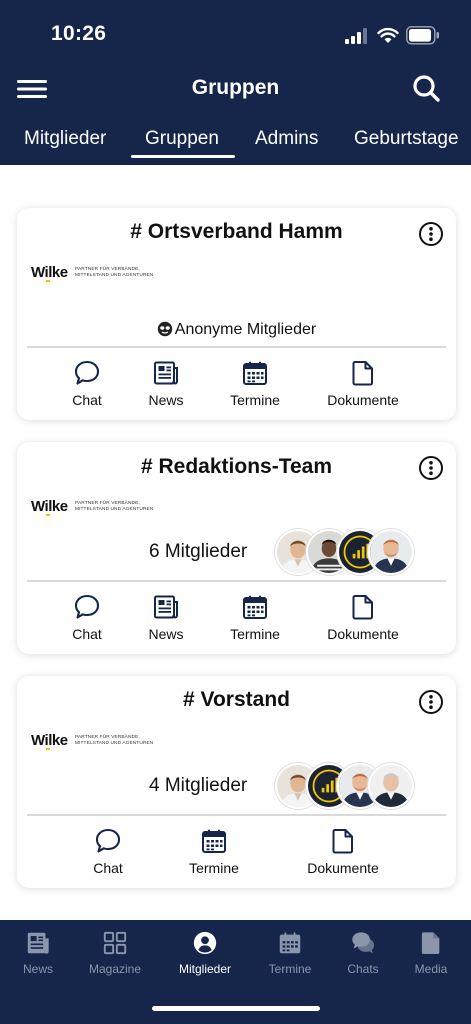 The image size is (471, 1024). What do you see at coordinates (356, 36) in the screenshot?
I see `cellular-signal-icon` at bounding box center [356, 36].